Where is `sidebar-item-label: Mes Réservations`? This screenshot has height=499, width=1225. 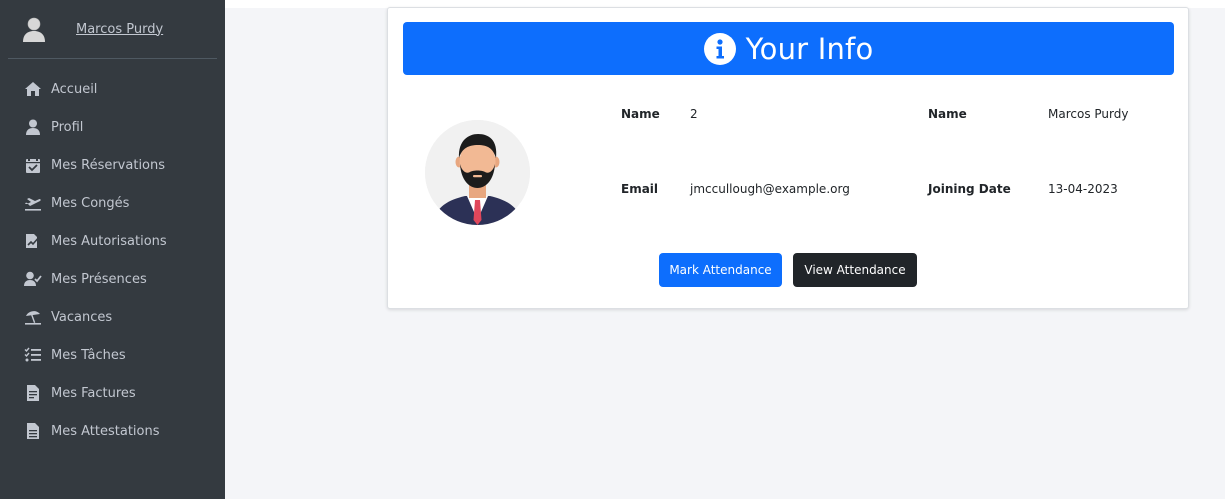 sidebar-item-label: Mes Réservations is located at coordinates (108, 165).